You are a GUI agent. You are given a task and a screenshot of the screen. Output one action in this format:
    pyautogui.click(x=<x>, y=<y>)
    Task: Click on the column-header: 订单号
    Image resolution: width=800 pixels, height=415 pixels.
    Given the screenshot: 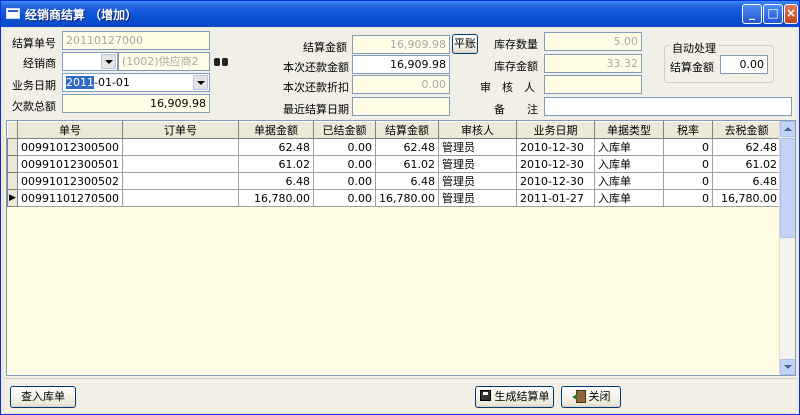 What is the action you would take?
    pyautogui.click(x=180, y=130)
    